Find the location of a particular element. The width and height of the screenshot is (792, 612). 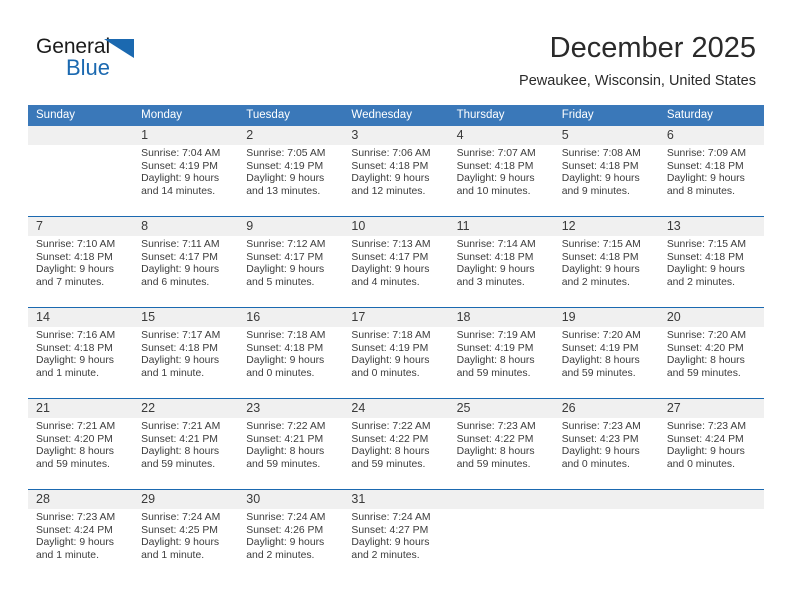

week-row-daynum: 14 15 16 17 18 19 20 is located at coordinates (396, 317).